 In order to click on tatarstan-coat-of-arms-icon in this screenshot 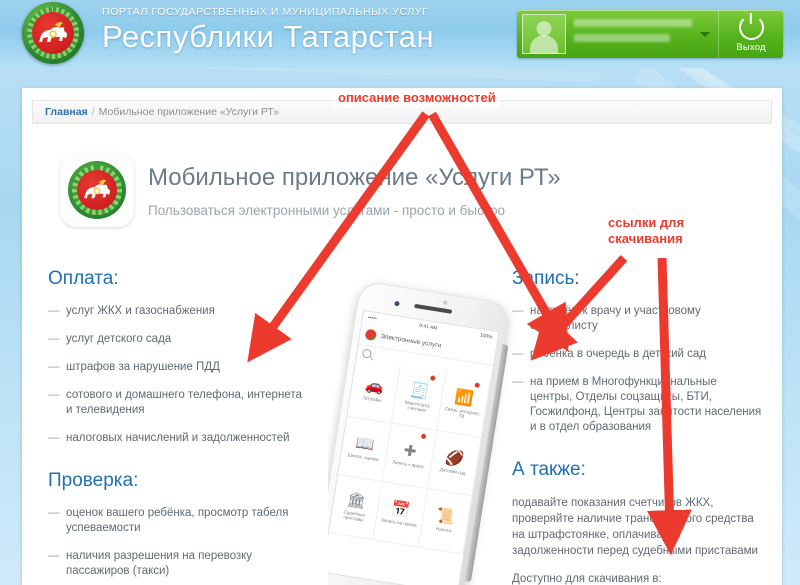, I will do `click(53, 33)`.